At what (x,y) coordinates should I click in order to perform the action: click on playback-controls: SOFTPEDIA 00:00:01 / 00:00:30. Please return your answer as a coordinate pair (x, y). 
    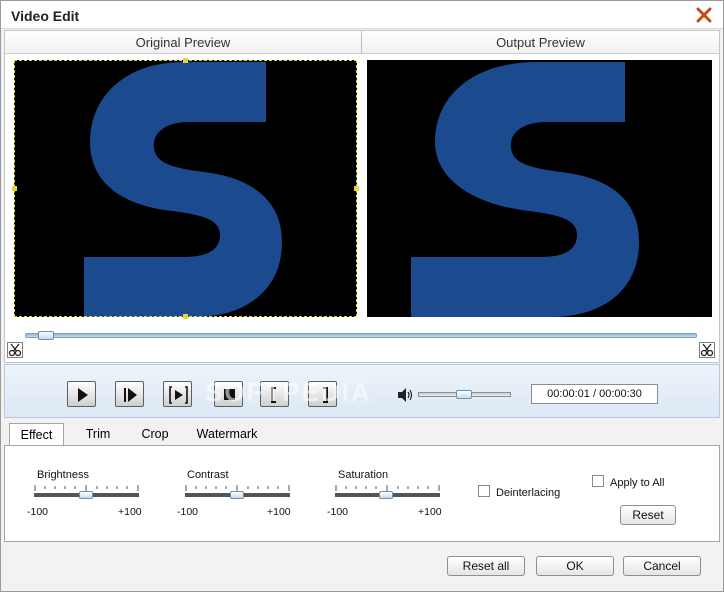
    Looking at the image, I should click on (362, 391).